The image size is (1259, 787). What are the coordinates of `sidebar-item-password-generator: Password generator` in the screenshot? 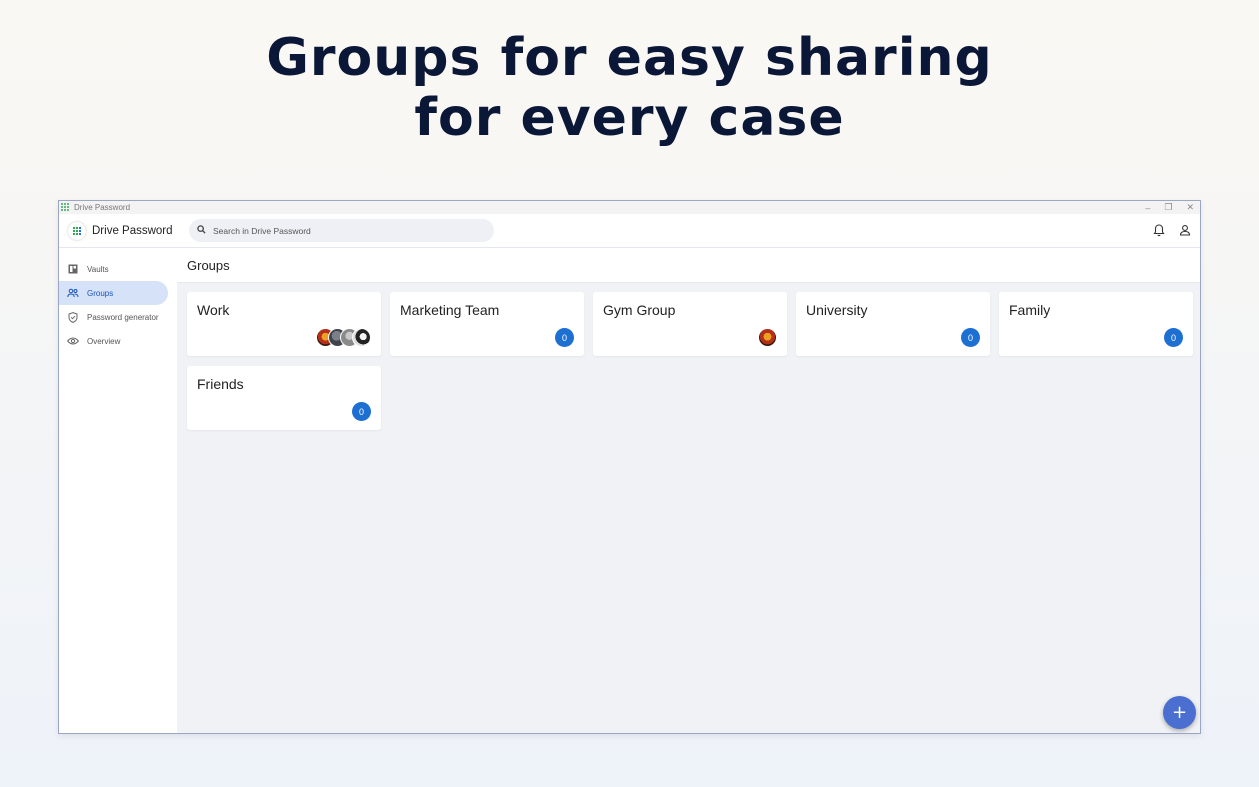 It's located at (118, 317).